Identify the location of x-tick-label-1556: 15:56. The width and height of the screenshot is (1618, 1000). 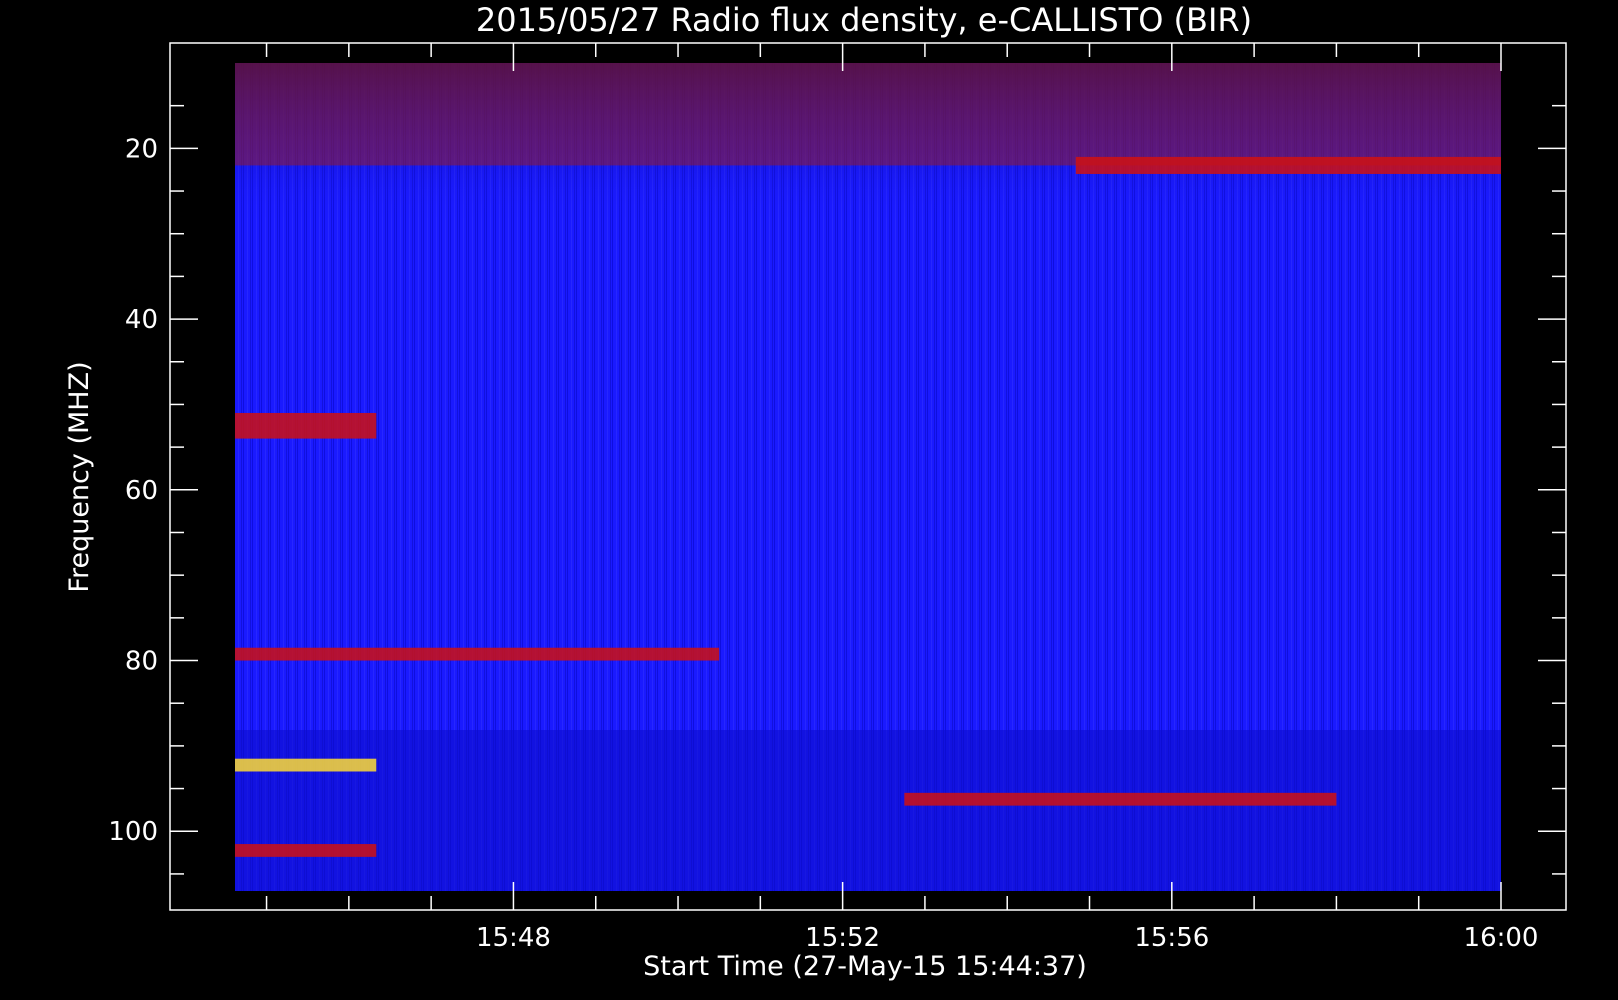
(1171, 938).